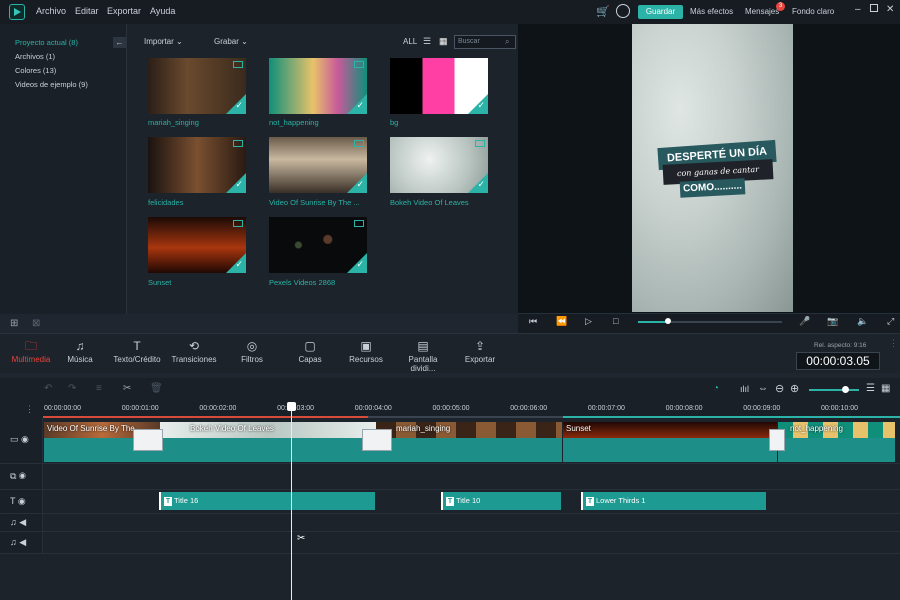  Describe the element at coordinates (469, 442) in the screenshot. I see `timeline-clip-mariah: mariah_singing` at that location.